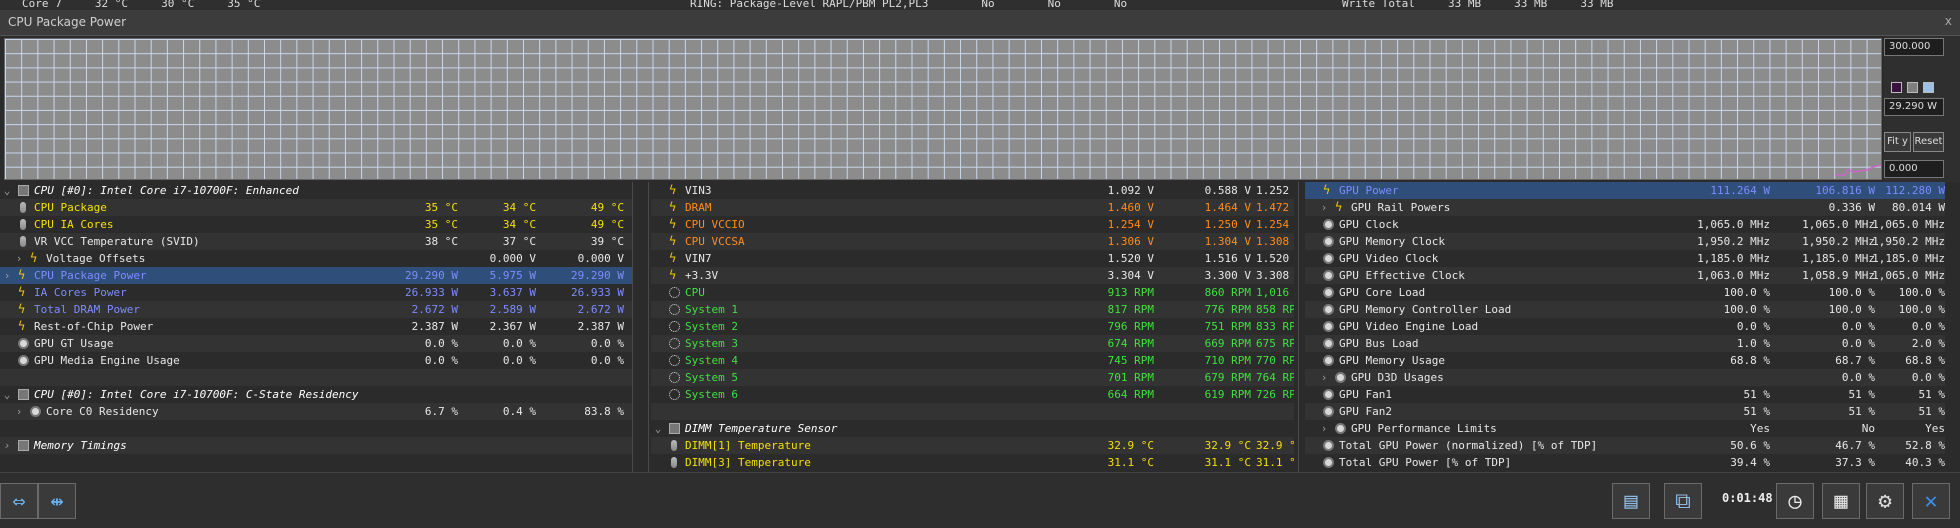  I want to click on current-value: 745 RPM, so click(1130, 360).